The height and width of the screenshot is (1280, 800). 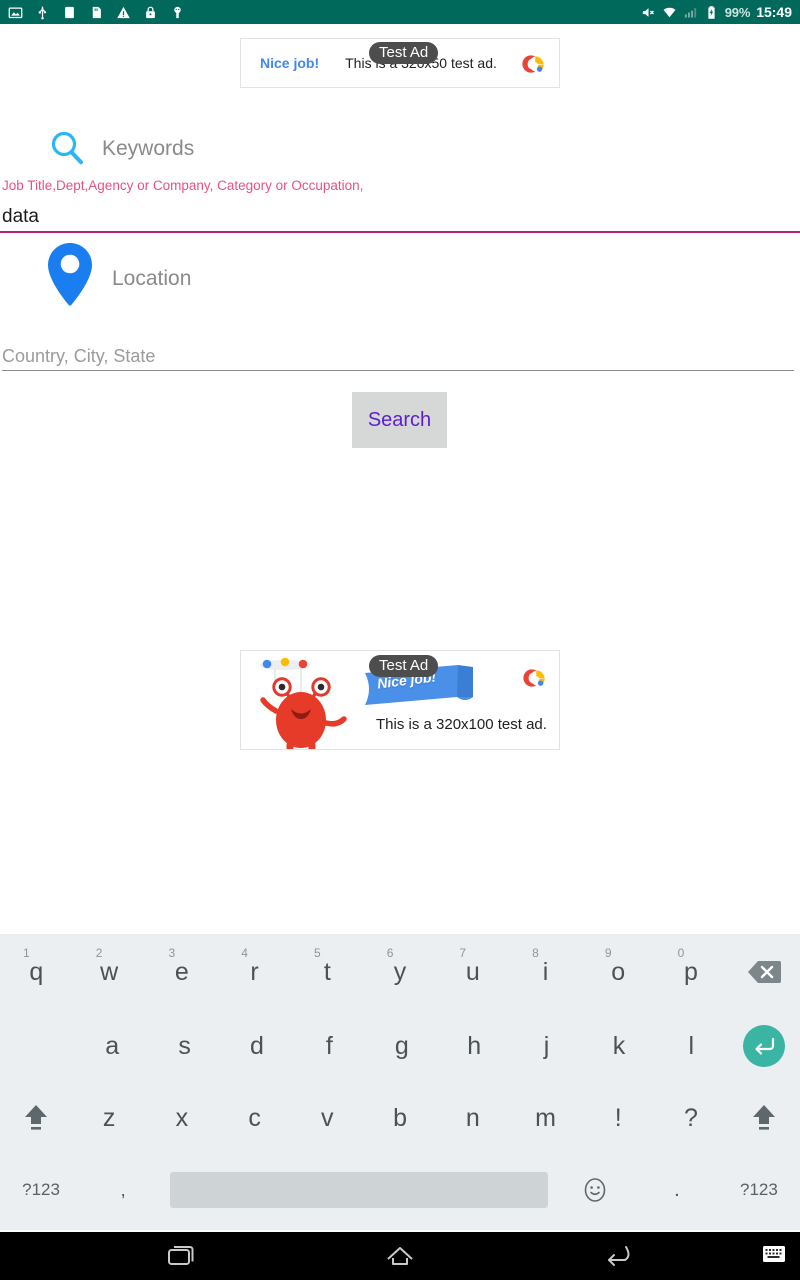 I want to click on key-p: 0p, so click(x=691, y=972).